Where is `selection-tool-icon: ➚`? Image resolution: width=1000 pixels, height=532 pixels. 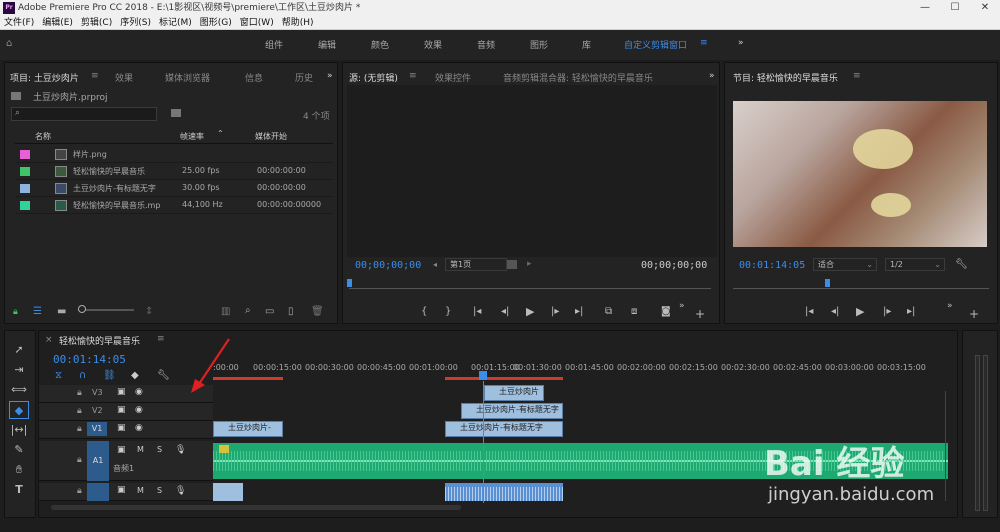 selection-tool-icon: ➚ is located at coordinates (19, 350).